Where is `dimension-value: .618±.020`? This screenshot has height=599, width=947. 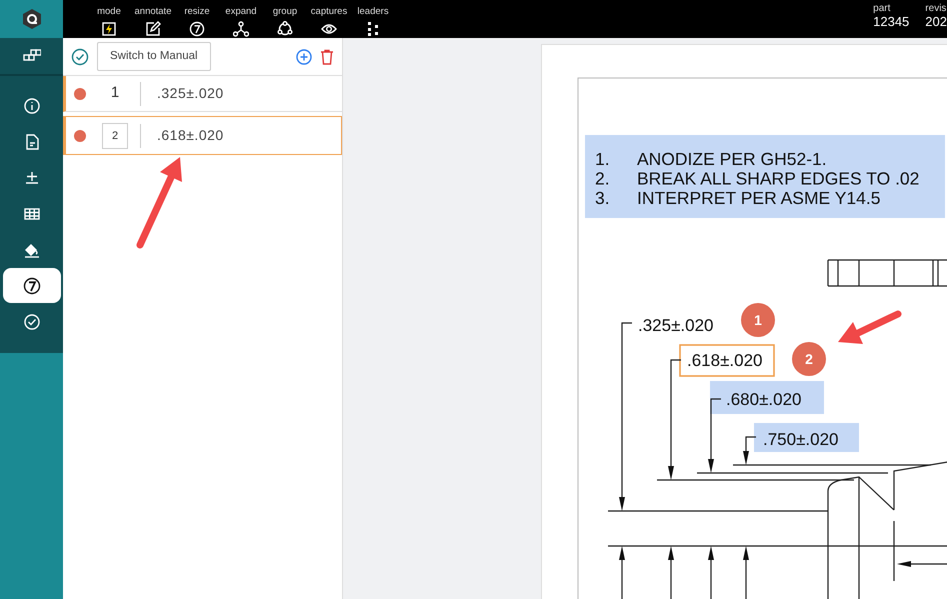 dimension-value: .618±.020 is located at coordinates (190, 135).